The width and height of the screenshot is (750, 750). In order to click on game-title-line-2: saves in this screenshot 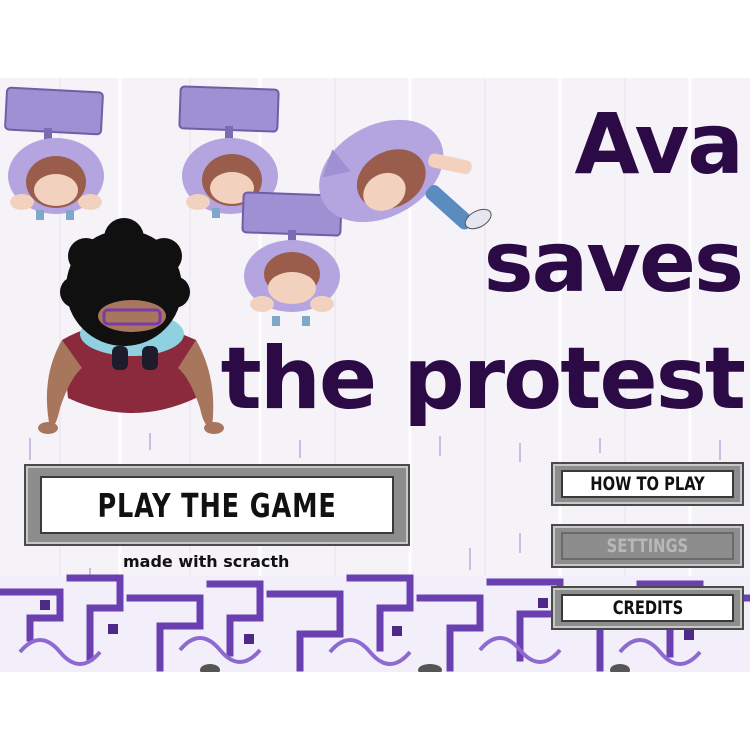, I will do `click(613, 262)`.